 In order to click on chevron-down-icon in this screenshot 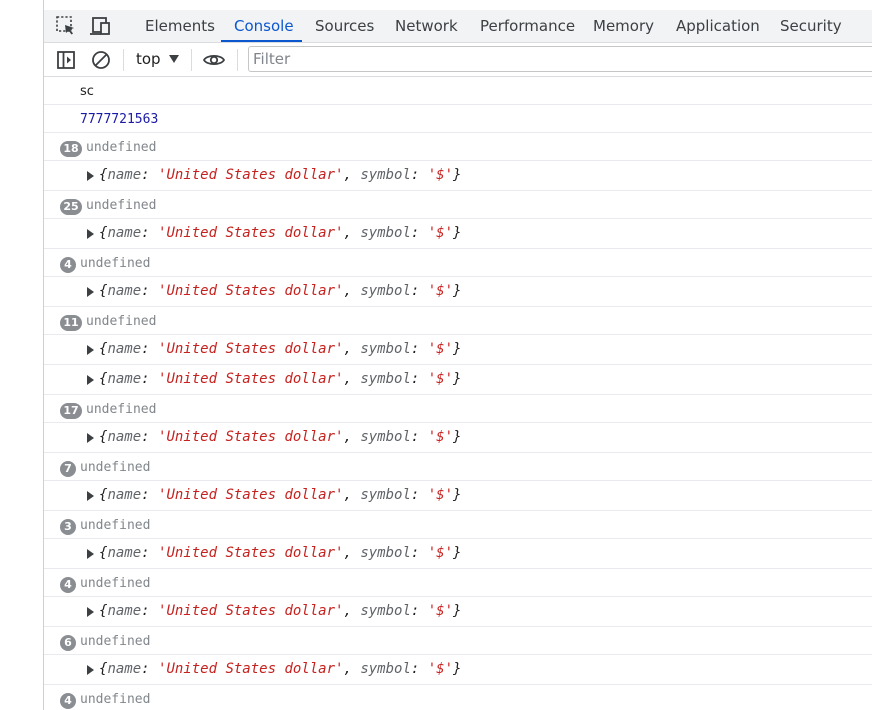, I will do `click(174, 59)`.